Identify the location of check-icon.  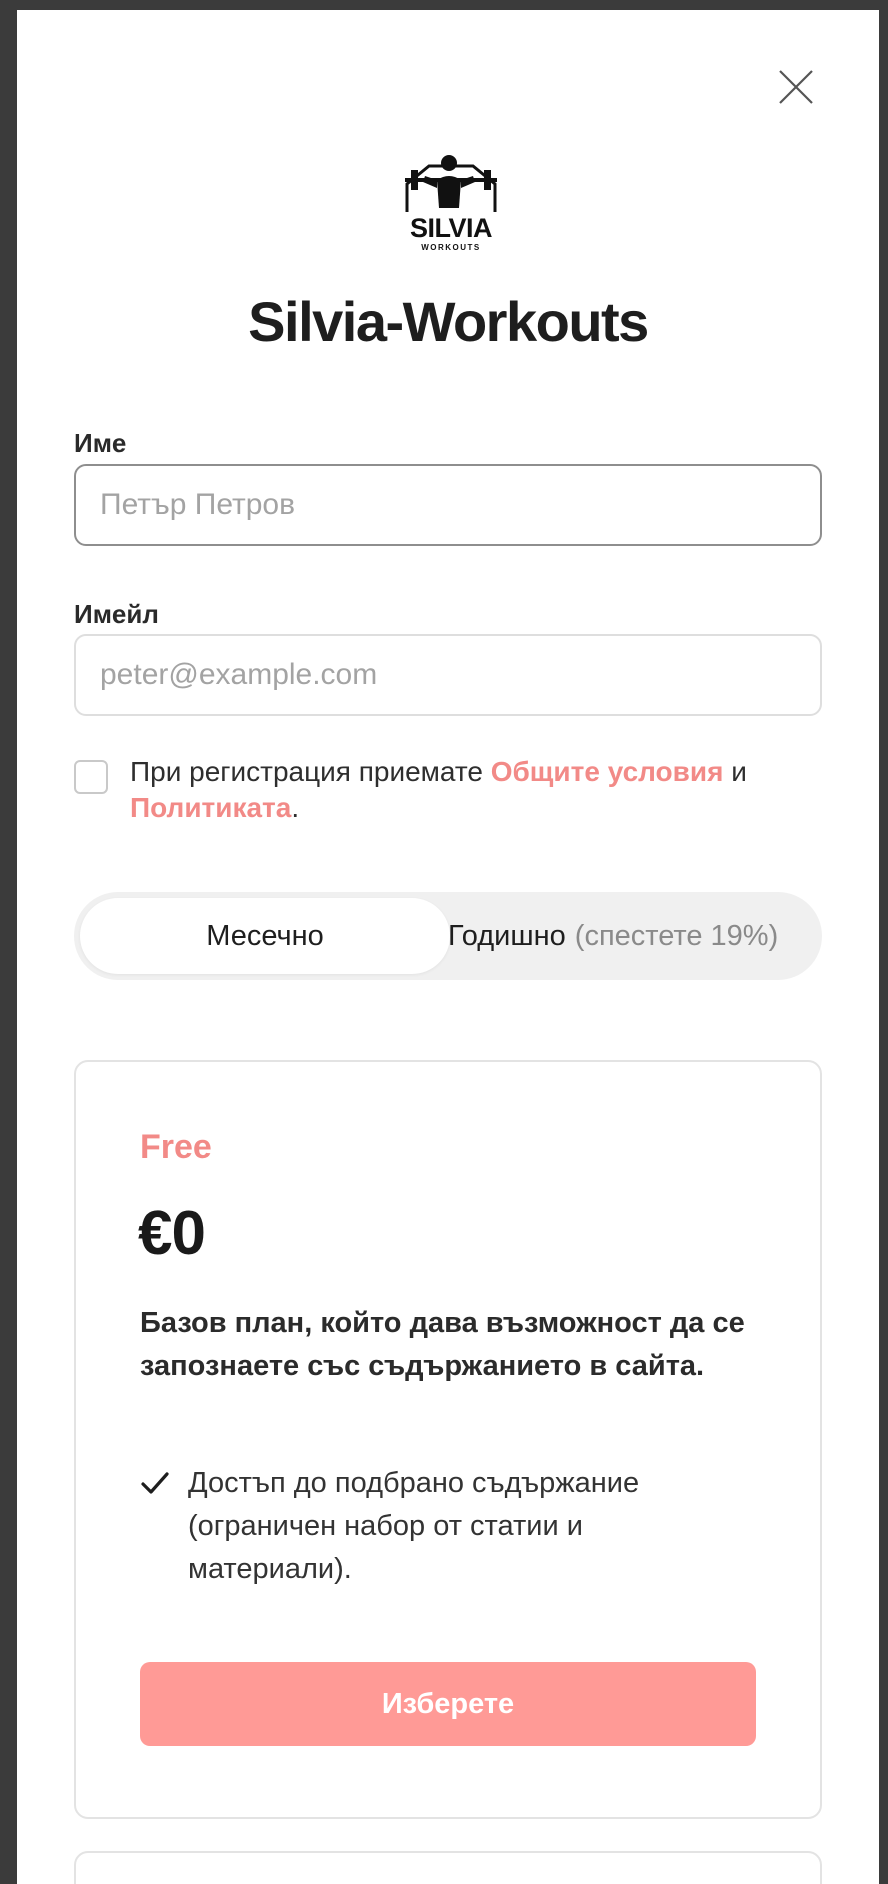
(155, 1483).